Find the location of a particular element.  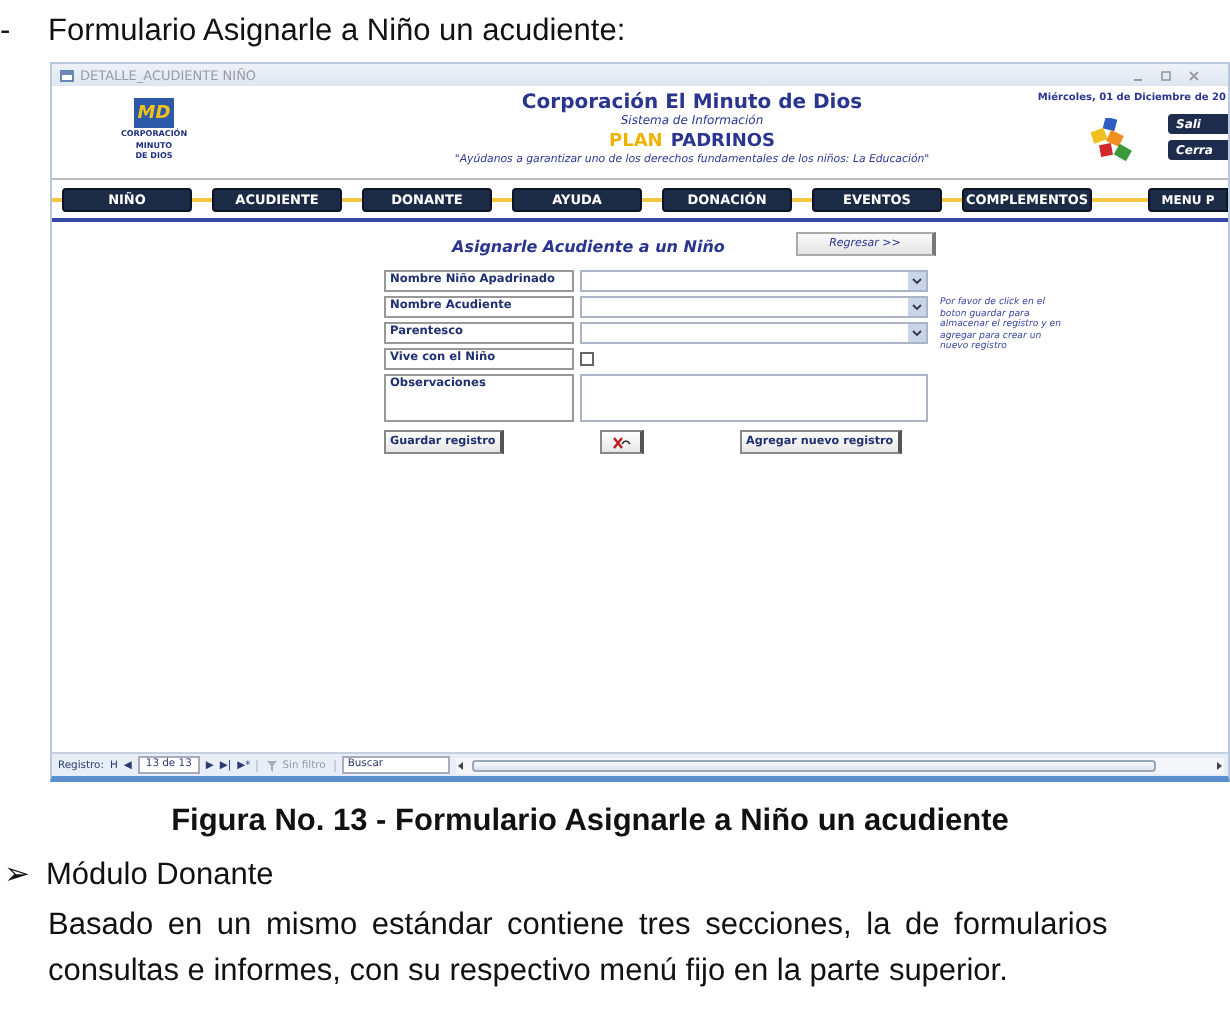

checkbox is located at coordinates (587, 359).